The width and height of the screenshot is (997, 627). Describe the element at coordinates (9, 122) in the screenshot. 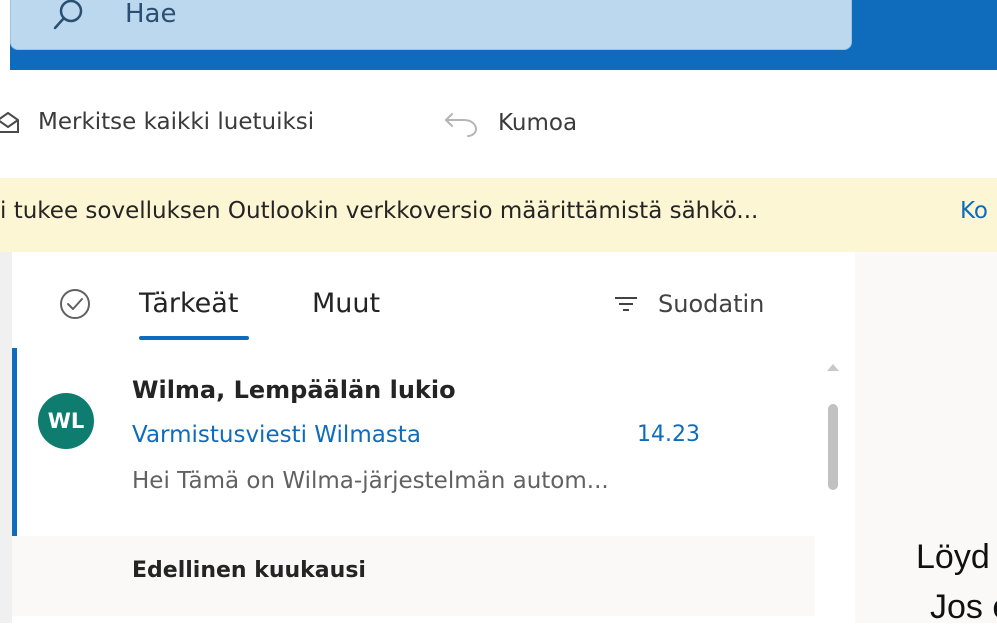

I see `envelope-open-icon` at that location.